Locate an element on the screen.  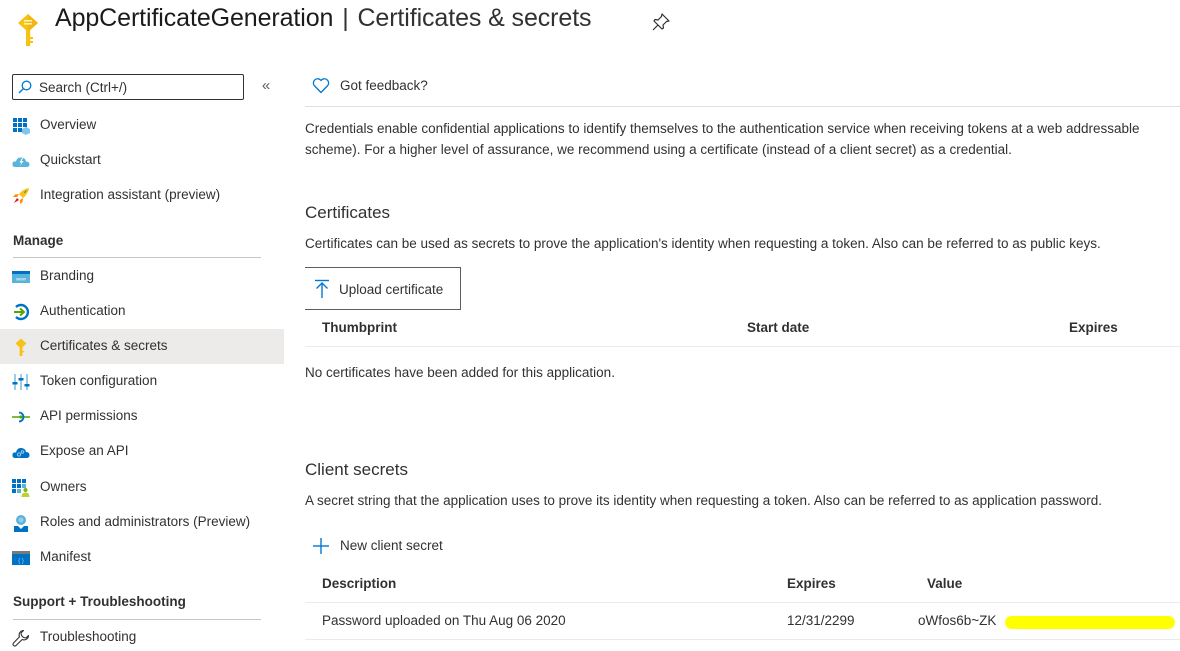
manifest-icon: { } is located at coordinates (21, 558).